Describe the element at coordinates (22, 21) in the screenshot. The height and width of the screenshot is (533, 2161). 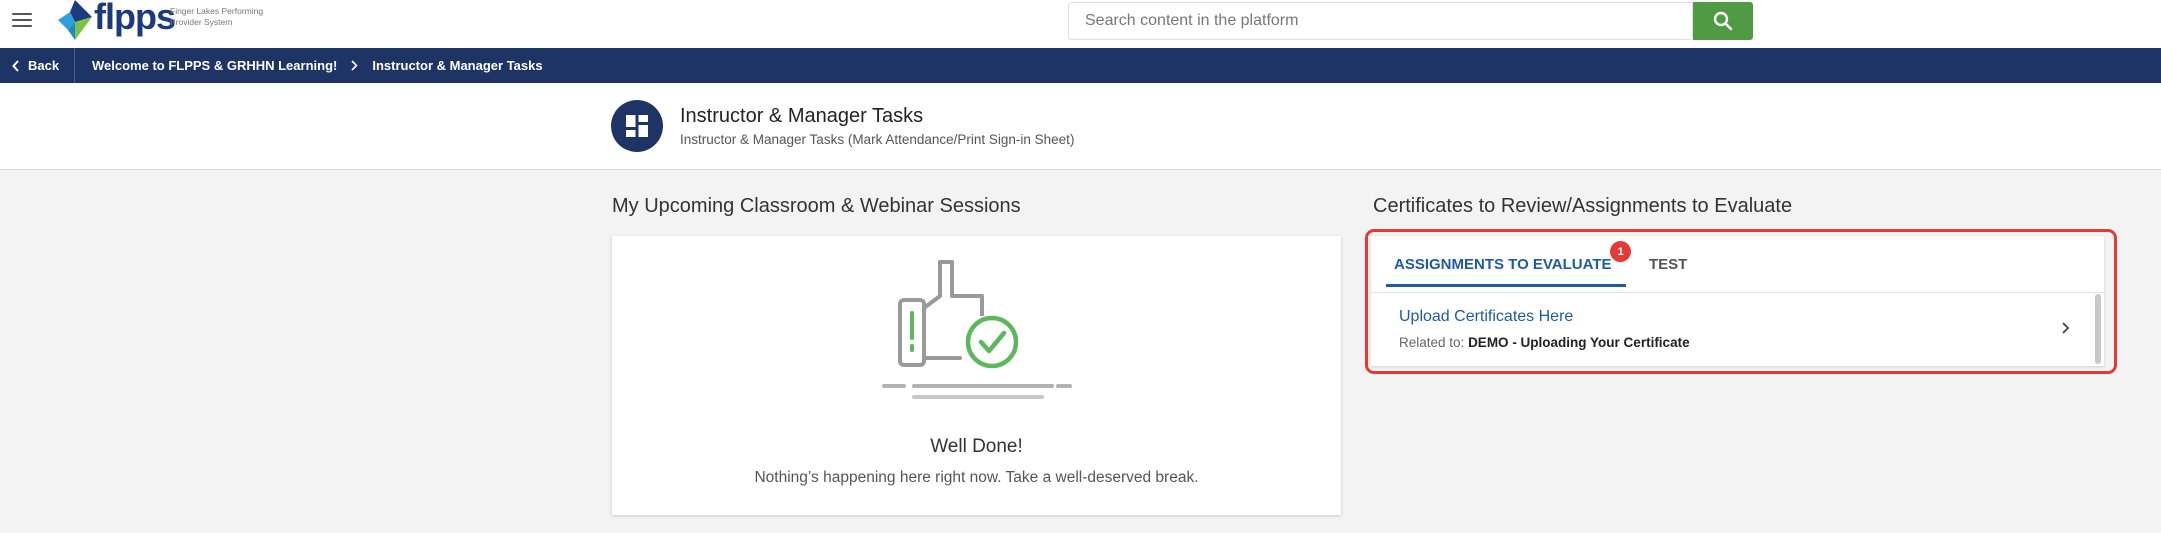
I see `menu-icon` at that location.